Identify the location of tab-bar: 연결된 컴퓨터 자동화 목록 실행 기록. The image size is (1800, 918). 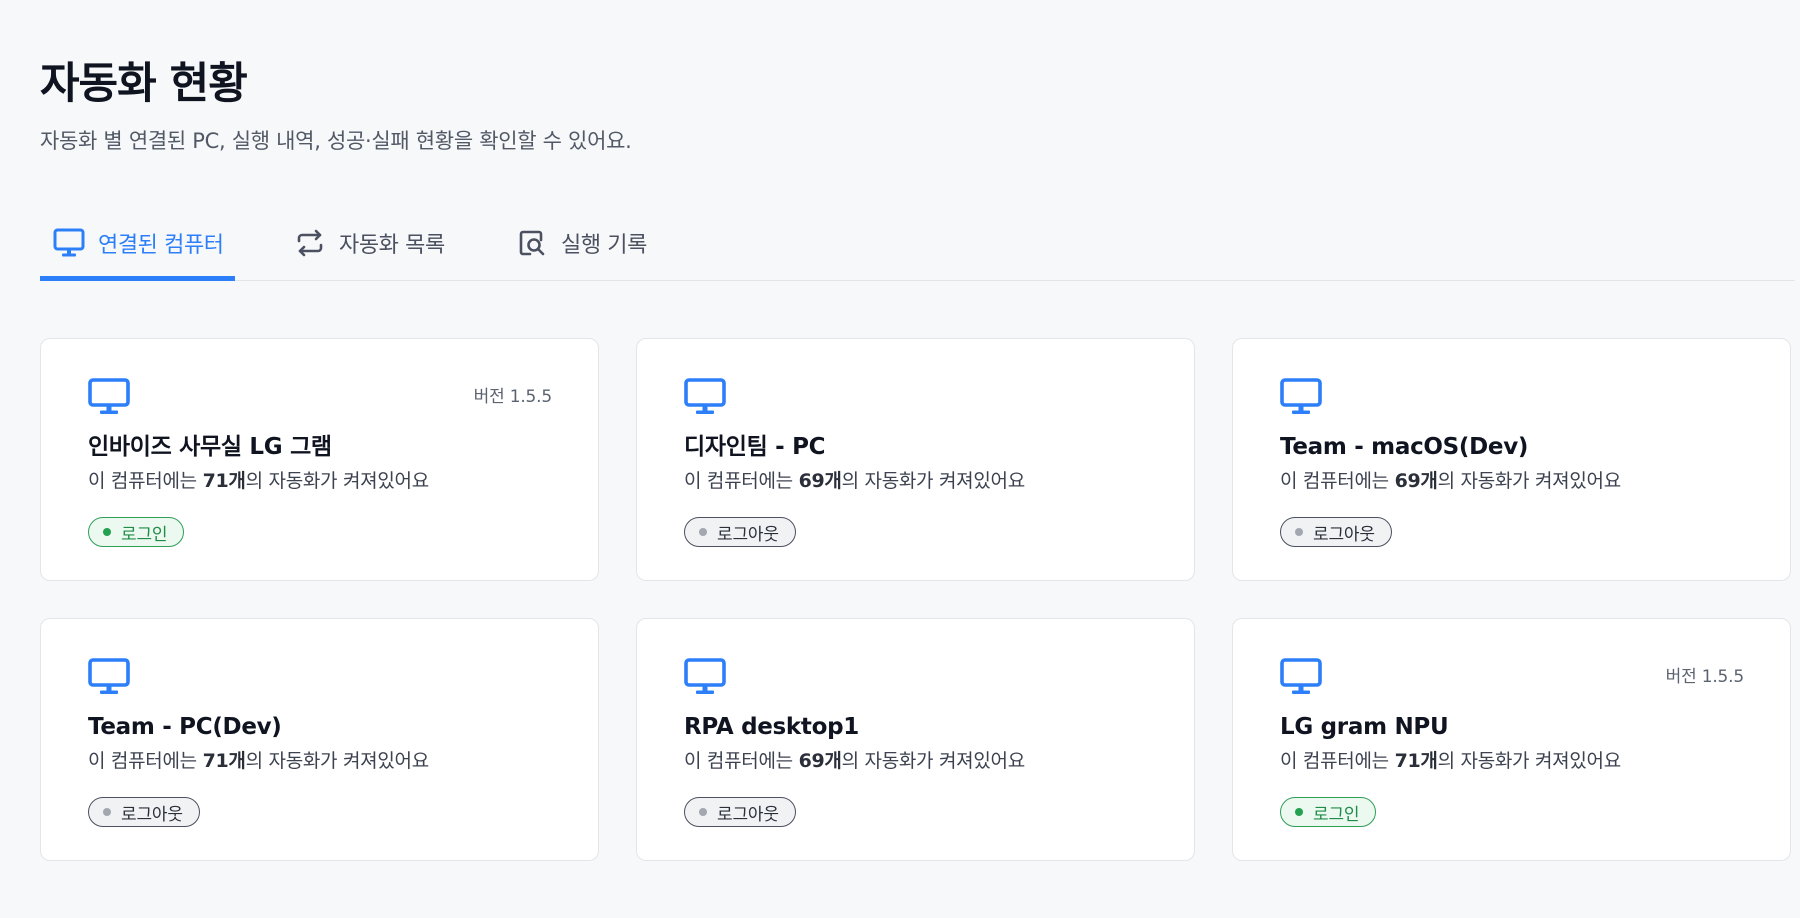
(917, 243).